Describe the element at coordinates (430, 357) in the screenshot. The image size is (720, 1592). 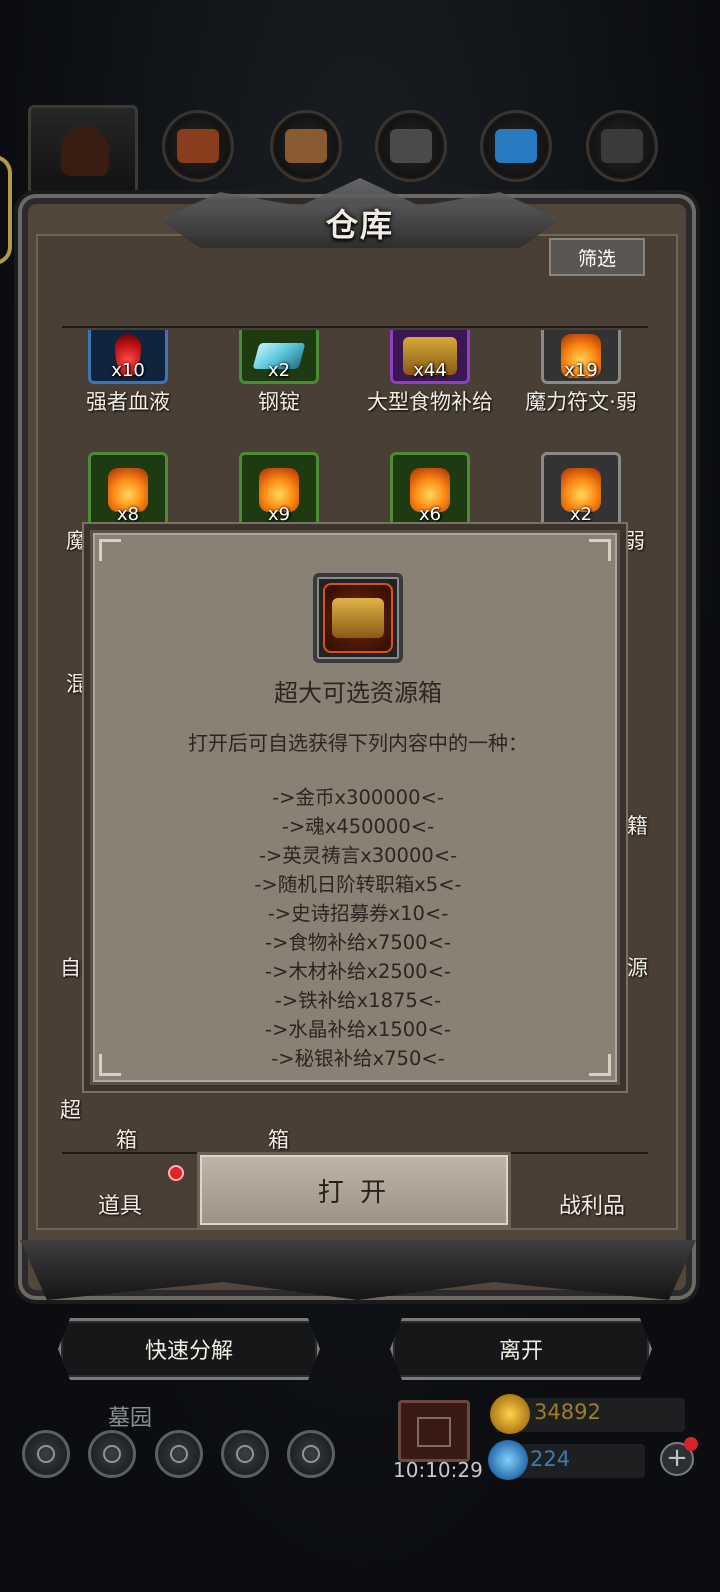
I see `item-icon-frame: x44` at that location.